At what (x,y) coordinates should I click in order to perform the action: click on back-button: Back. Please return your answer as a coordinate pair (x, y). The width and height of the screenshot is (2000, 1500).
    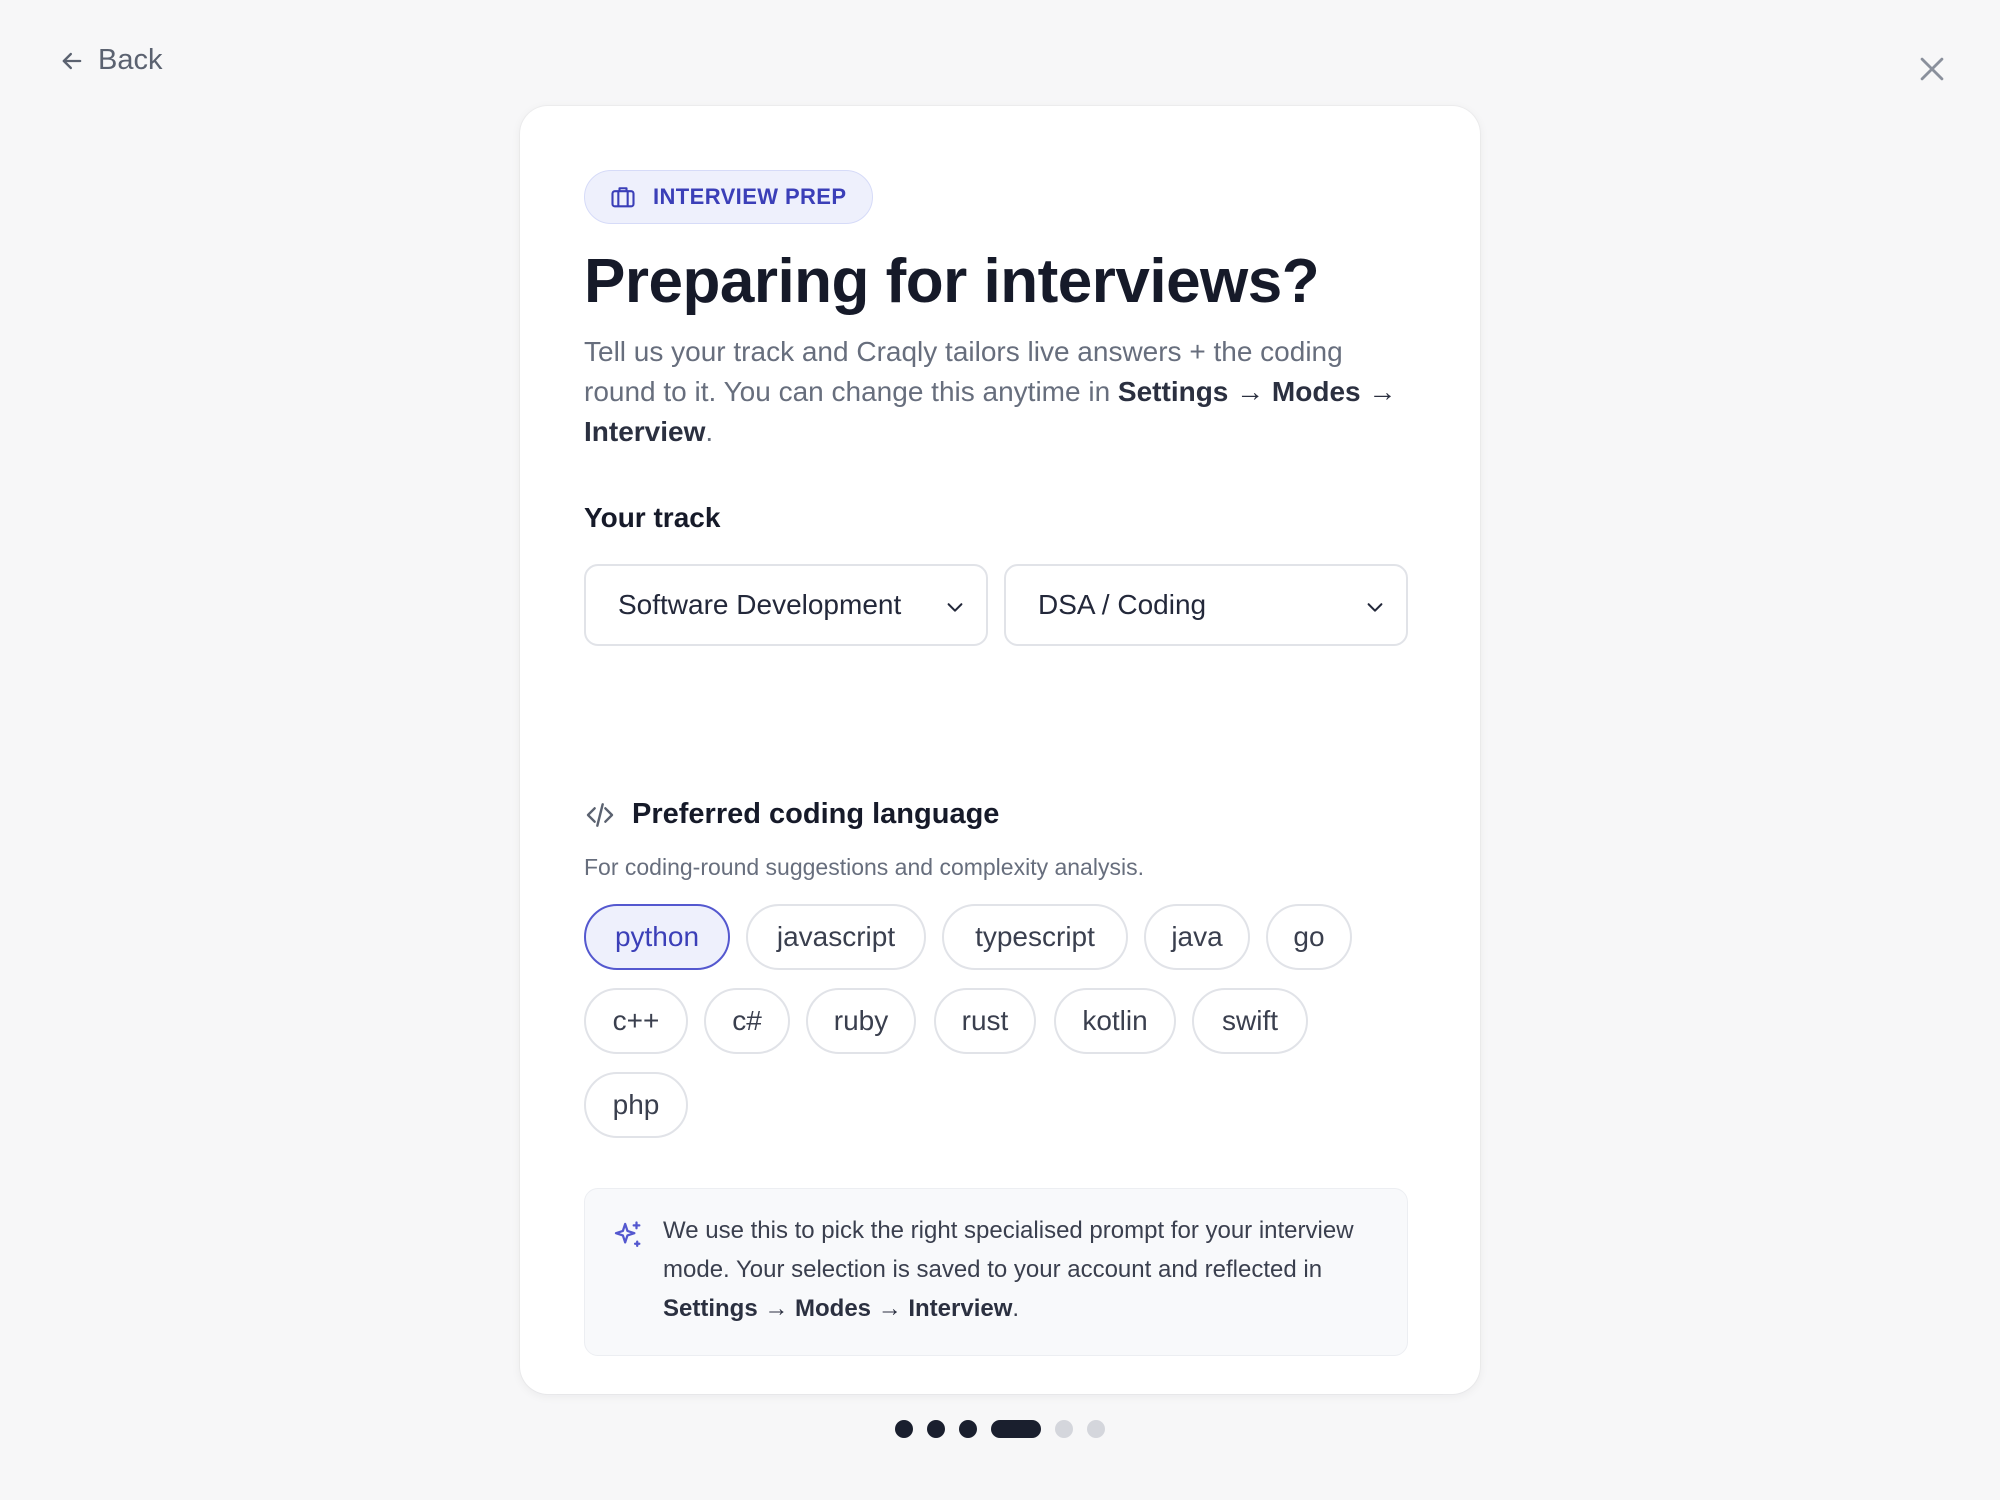
    Looking at the image, I should click on (110, 60).